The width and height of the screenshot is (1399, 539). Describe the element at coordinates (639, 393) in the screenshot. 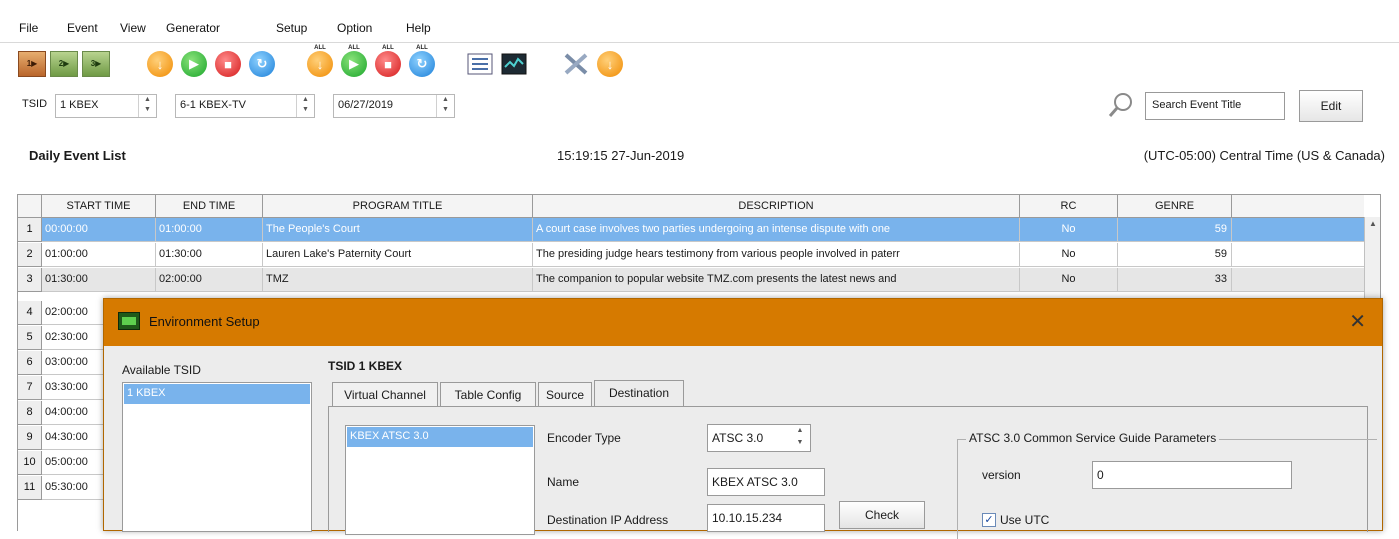

I see `tab-destination: Destination` at that location.